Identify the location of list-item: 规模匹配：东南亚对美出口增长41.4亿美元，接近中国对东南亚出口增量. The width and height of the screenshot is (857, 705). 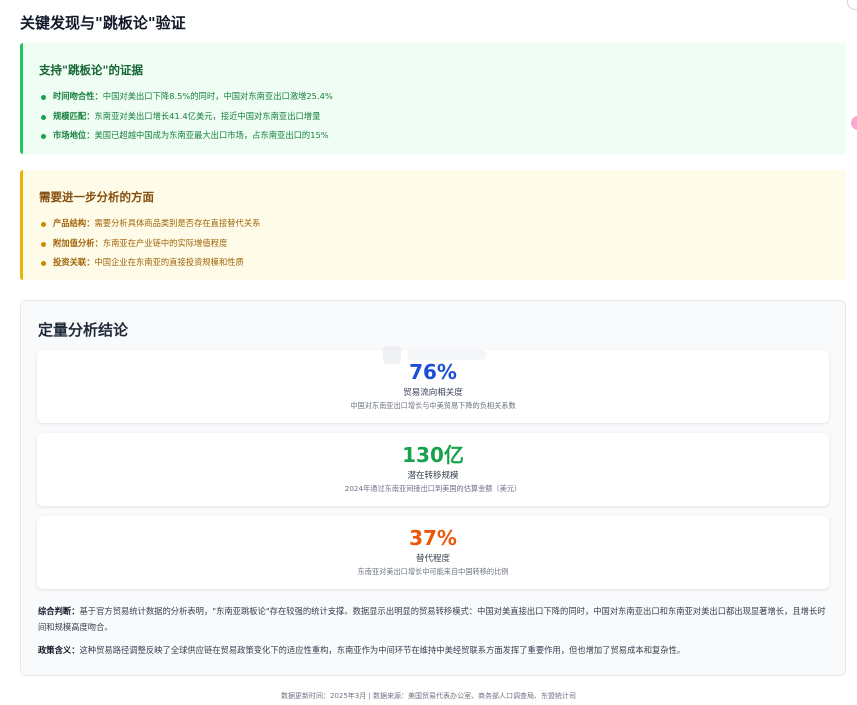
(186, 117).